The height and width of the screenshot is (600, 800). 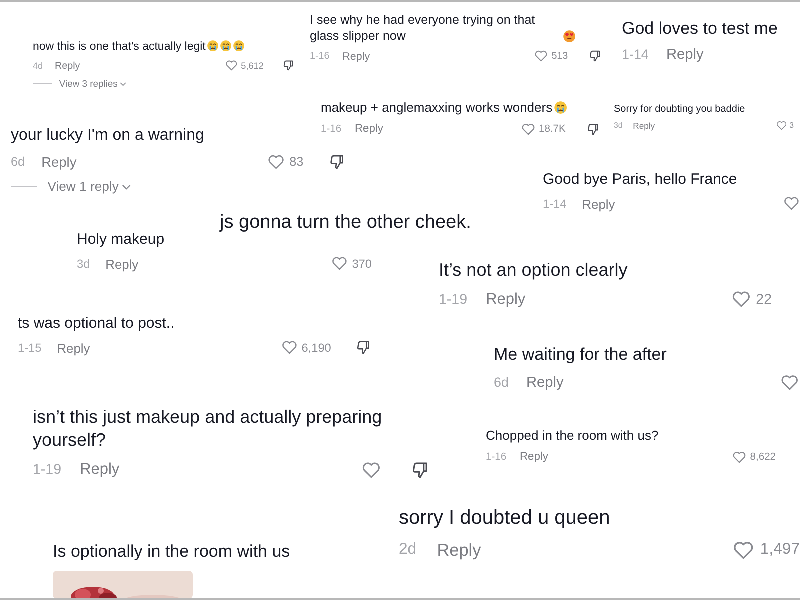 What do you see at coordinates (572, 436) in the screenshot?
I see `comment-text: Chopped in the room with us?` at bounding box center [572, 436].